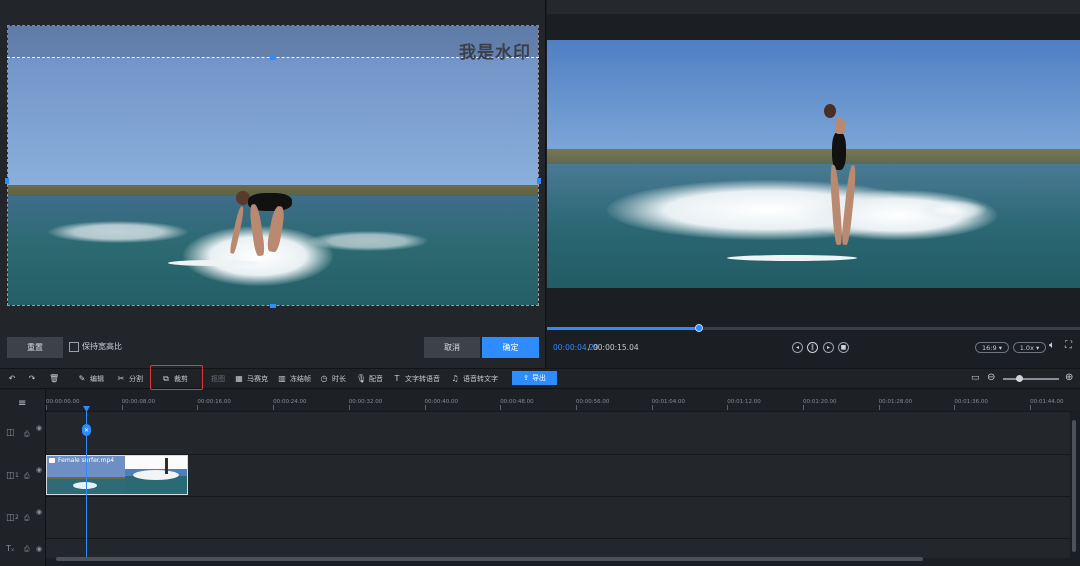  I want to click on aspect-ratio-value: 16:9, so click(989, 347).